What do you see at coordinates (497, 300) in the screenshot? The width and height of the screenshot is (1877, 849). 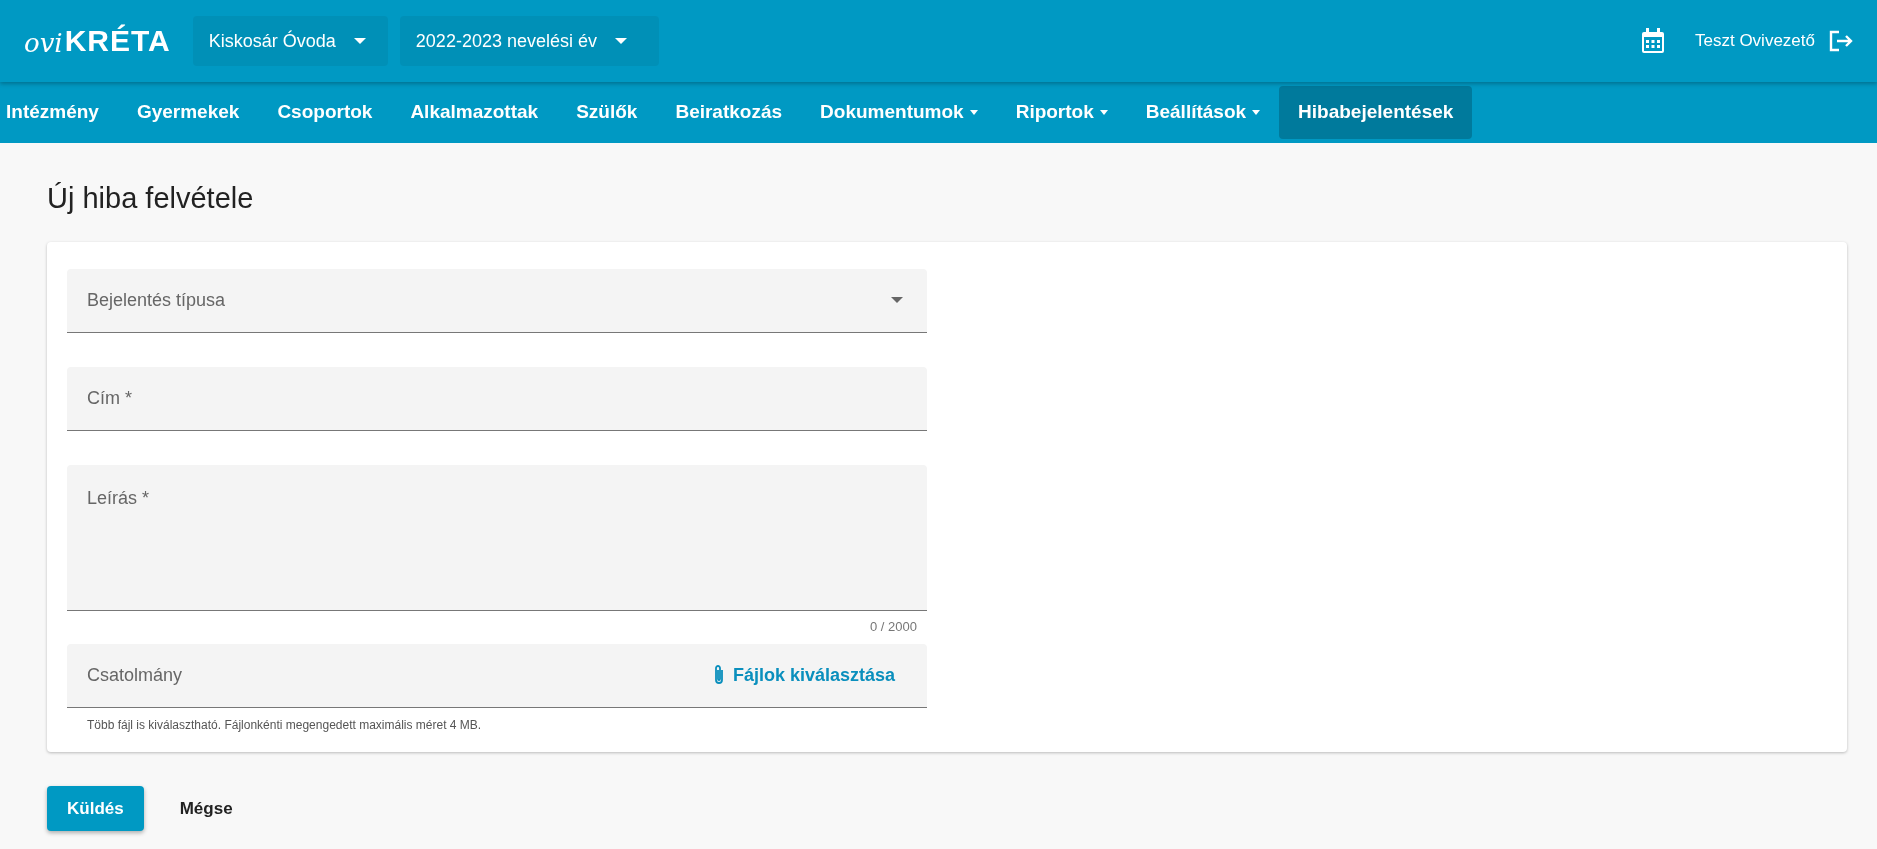 I see `select-field: Bejelentés típusa` at bounding box center [497, 300].